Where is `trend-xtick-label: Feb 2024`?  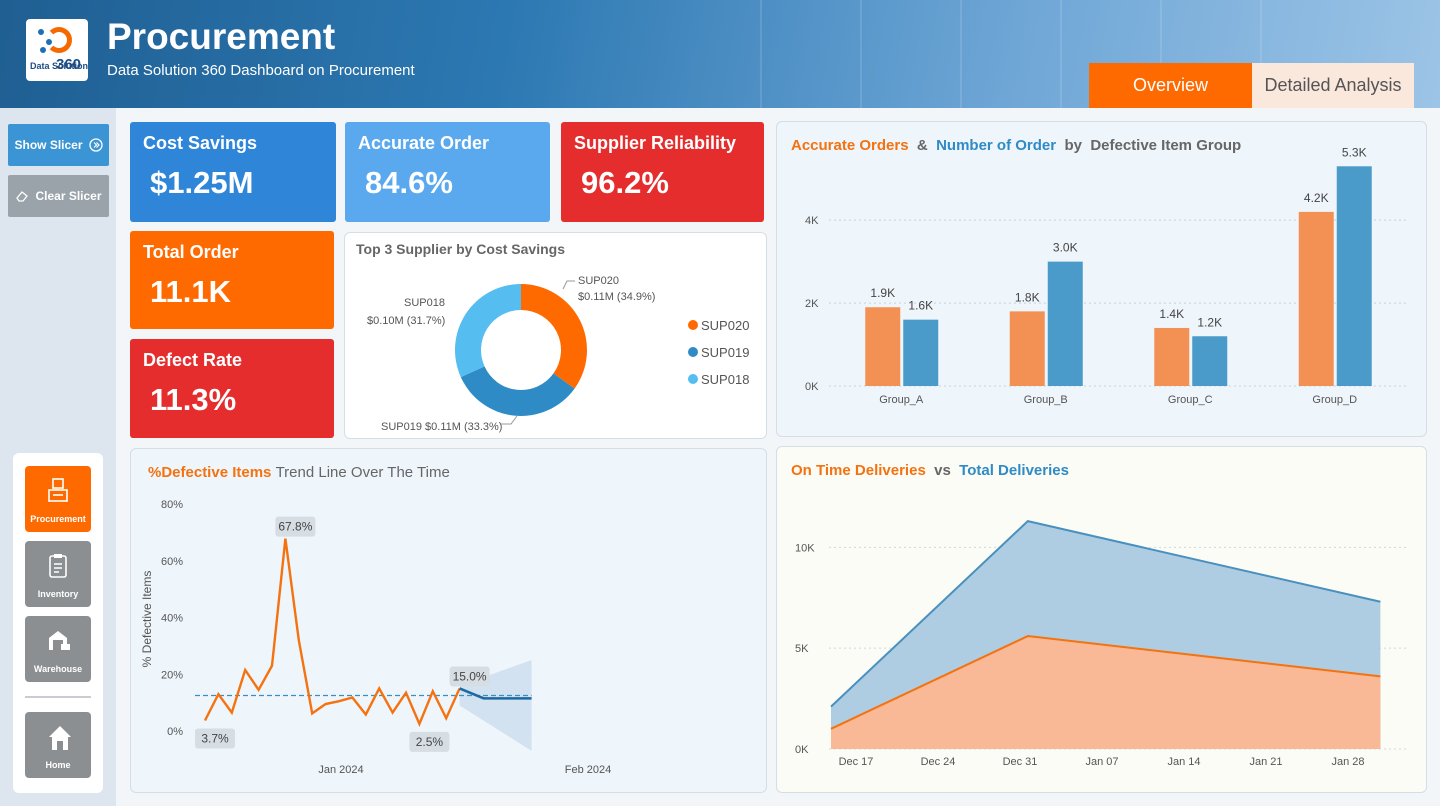
trend-xtick-label: Feb 2024 is located at coordinates (588, 770).